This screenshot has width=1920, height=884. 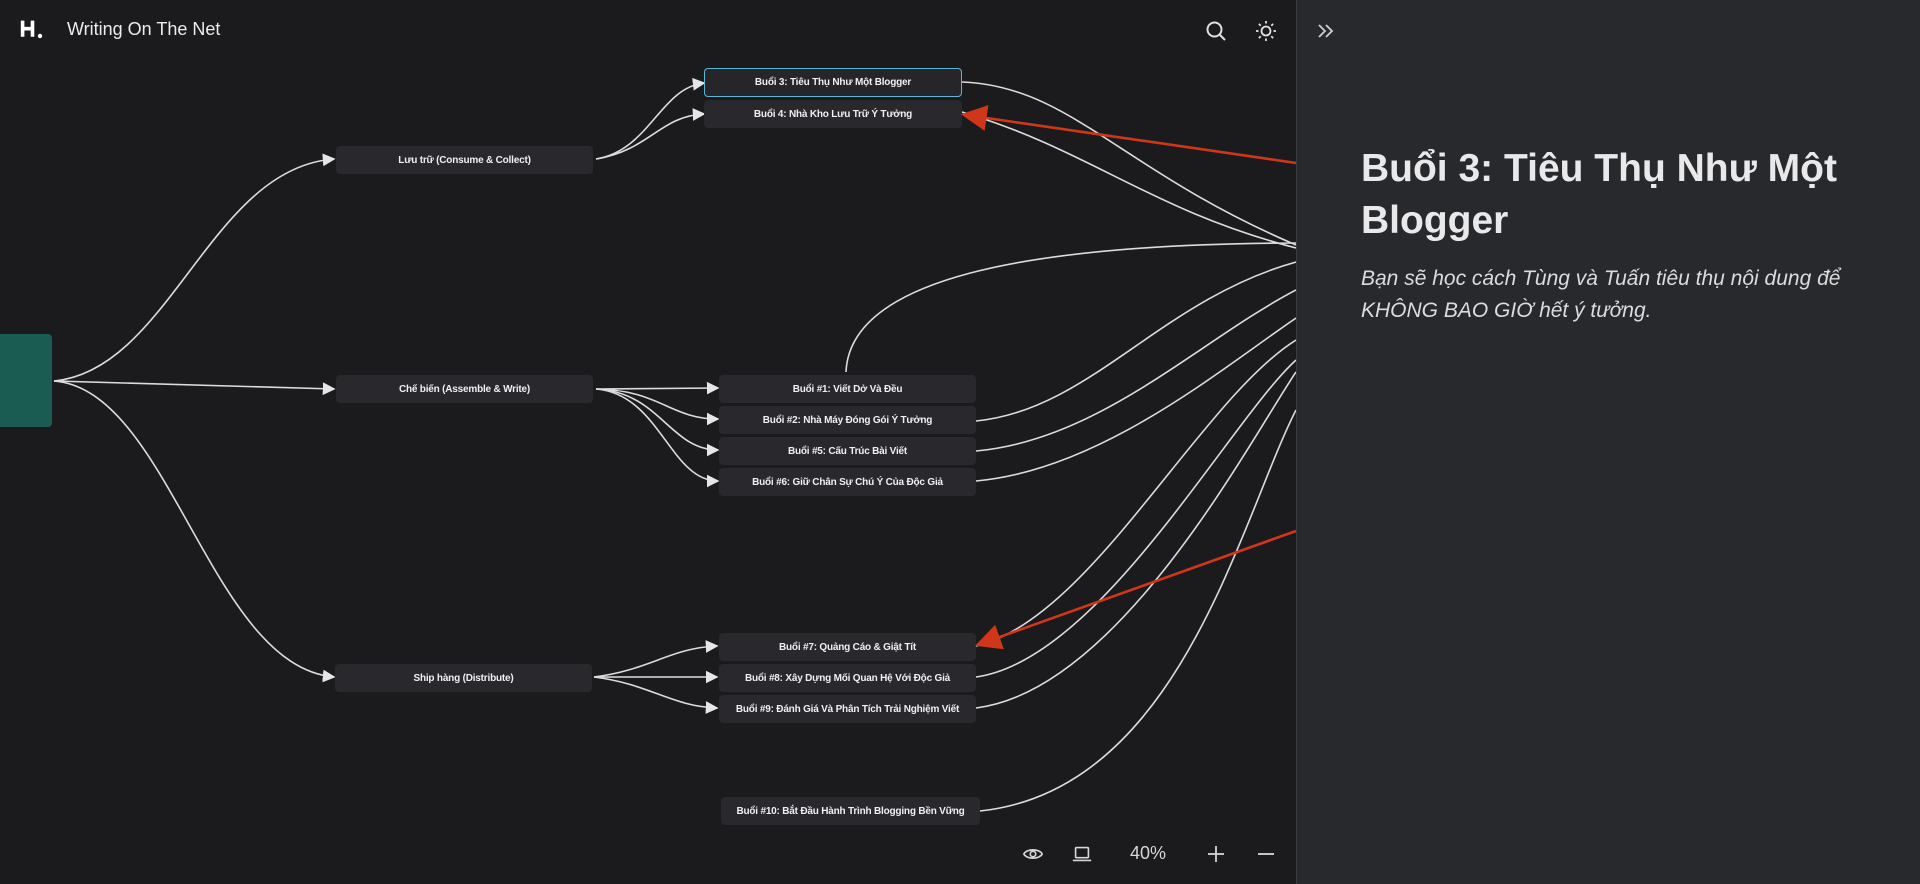 I want to click on zoom-out-icon, so click(x=1266, y=854).